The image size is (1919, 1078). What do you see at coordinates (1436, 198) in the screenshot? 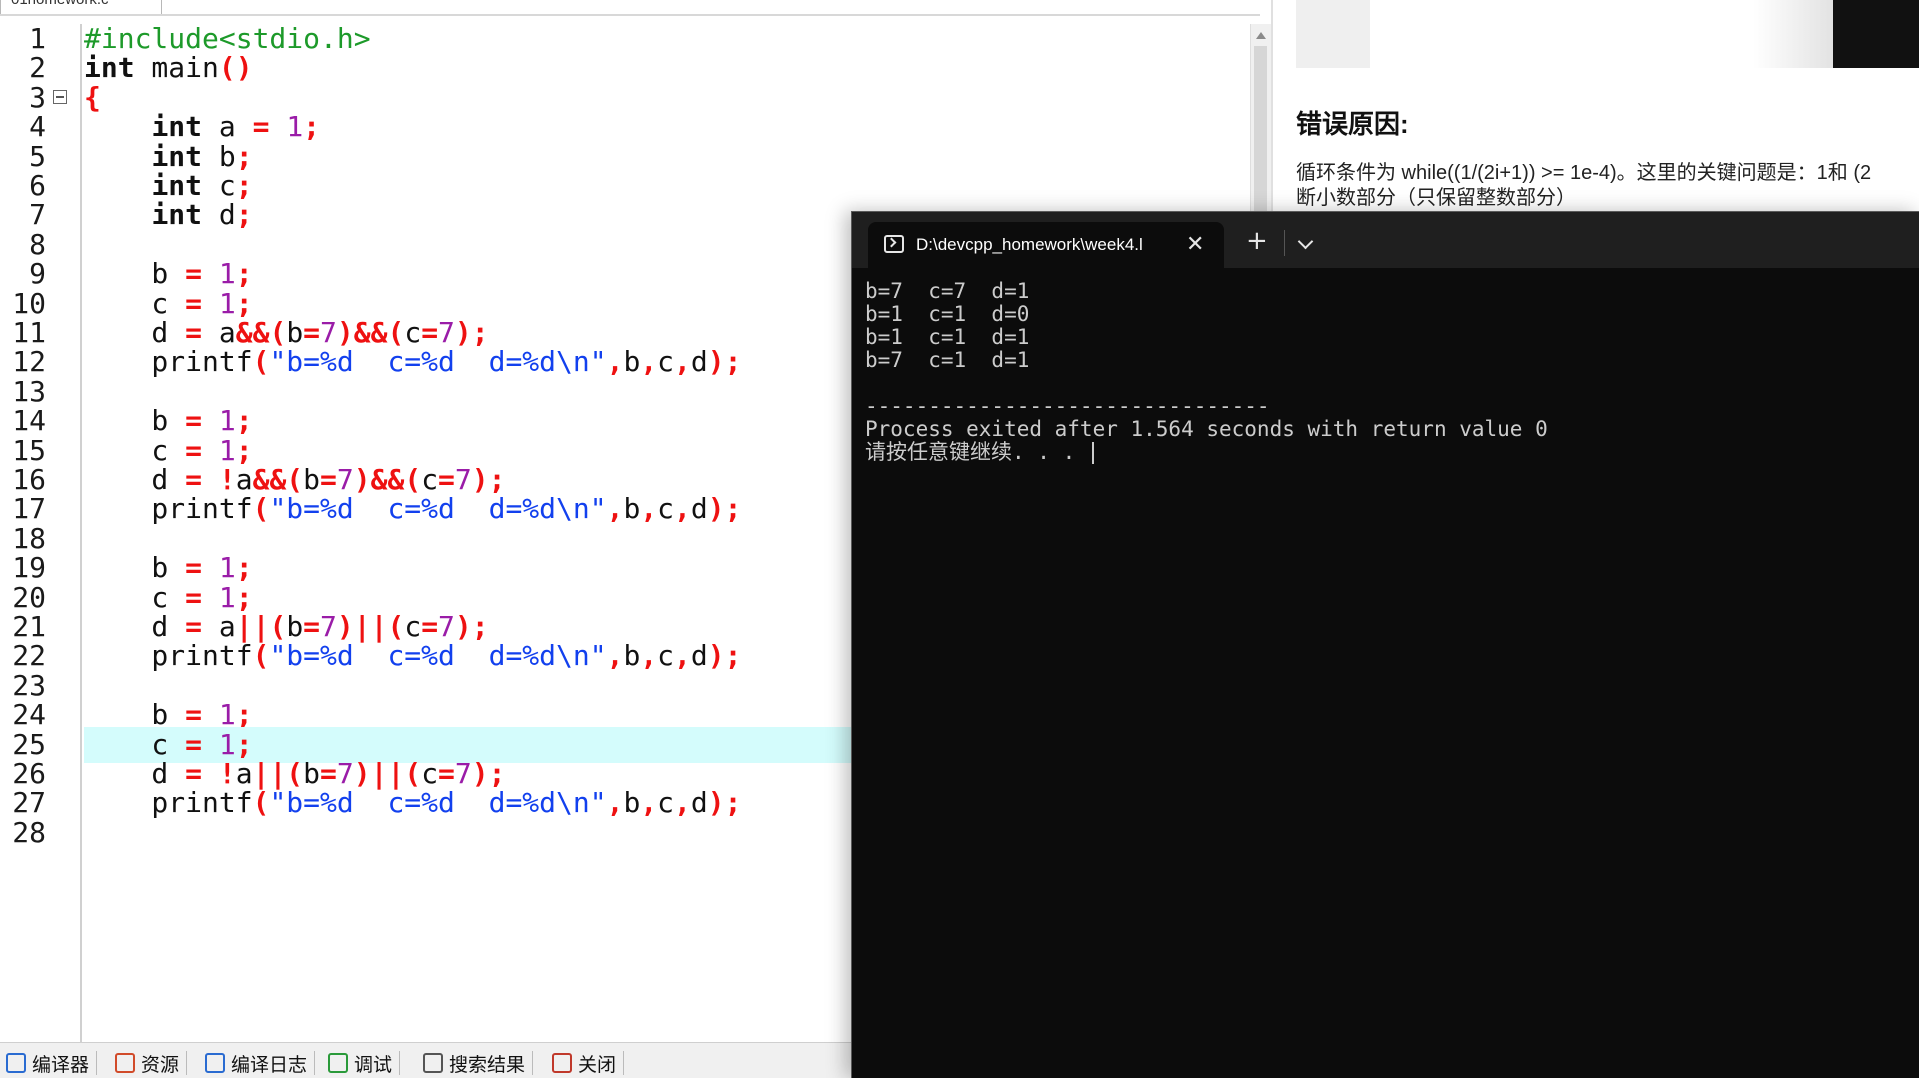
I see `document-paragraph-line-2: 断小数部分（只保留整数部分）` at bounding box center [1436, 198].